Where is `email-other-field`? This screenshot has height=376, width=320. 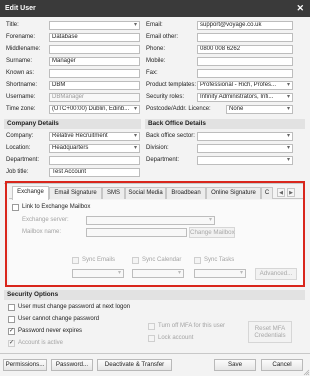 email-other-field is located at coordinates (245, 37).